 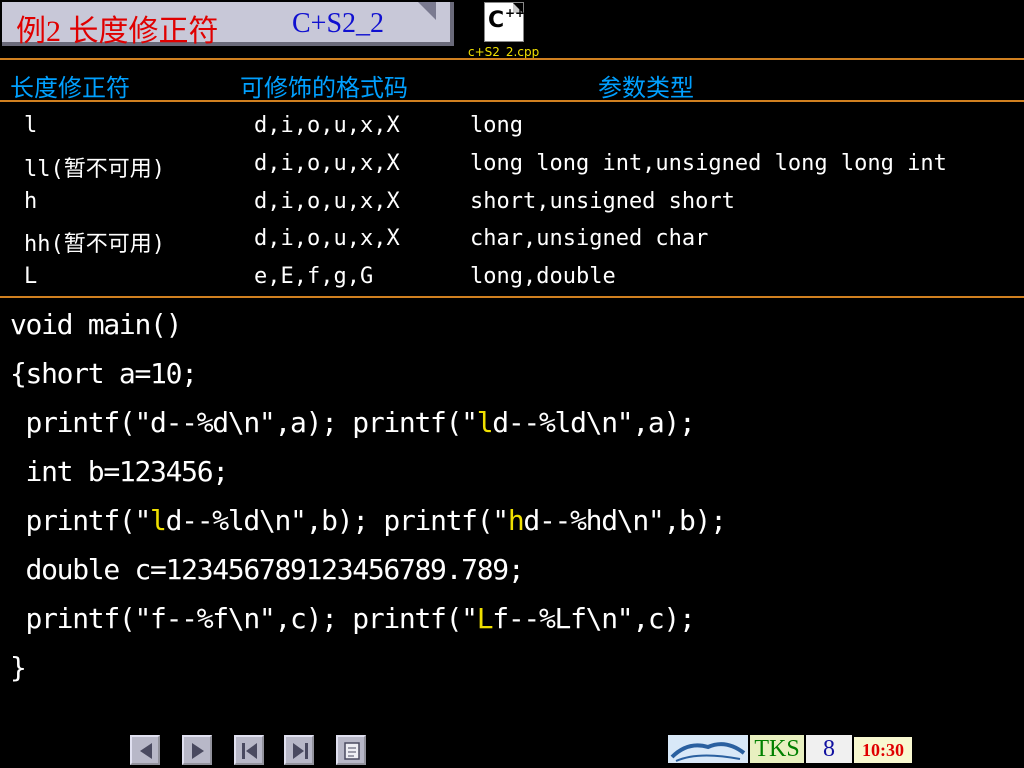 What do you see at coordinates (427, 11) in the screenshot?
I see `page-curl-decoration` at bounding box center [427, 11].